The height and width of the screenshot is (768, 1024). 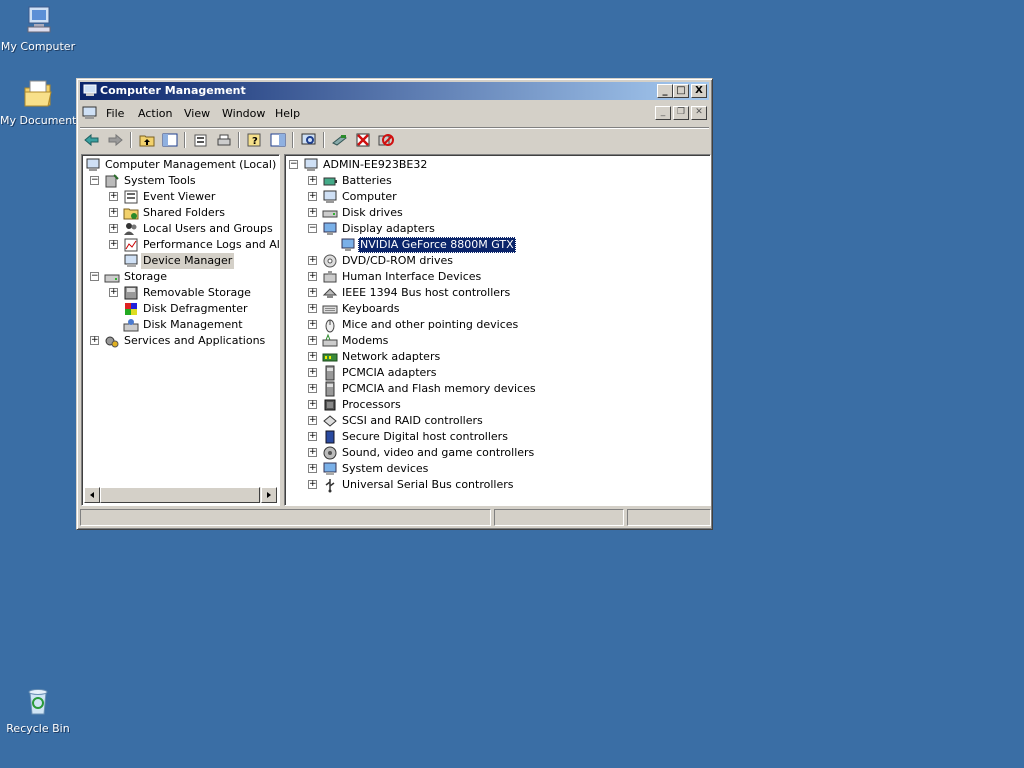 What do you see at coordinates (665, 91) in the screenshot?
I see `minimize-button: _` at bounding box center [665, 91].